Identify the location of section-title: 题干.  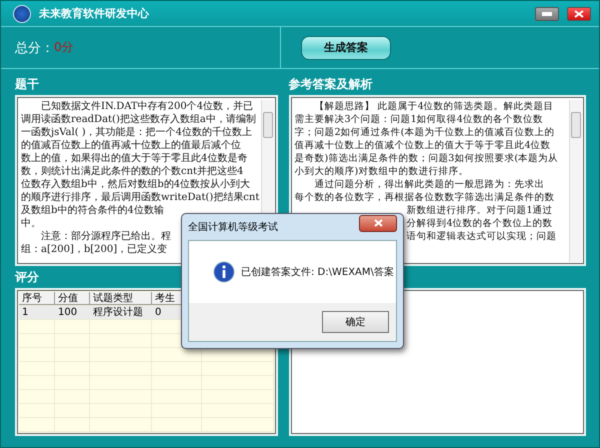
(27, 84).